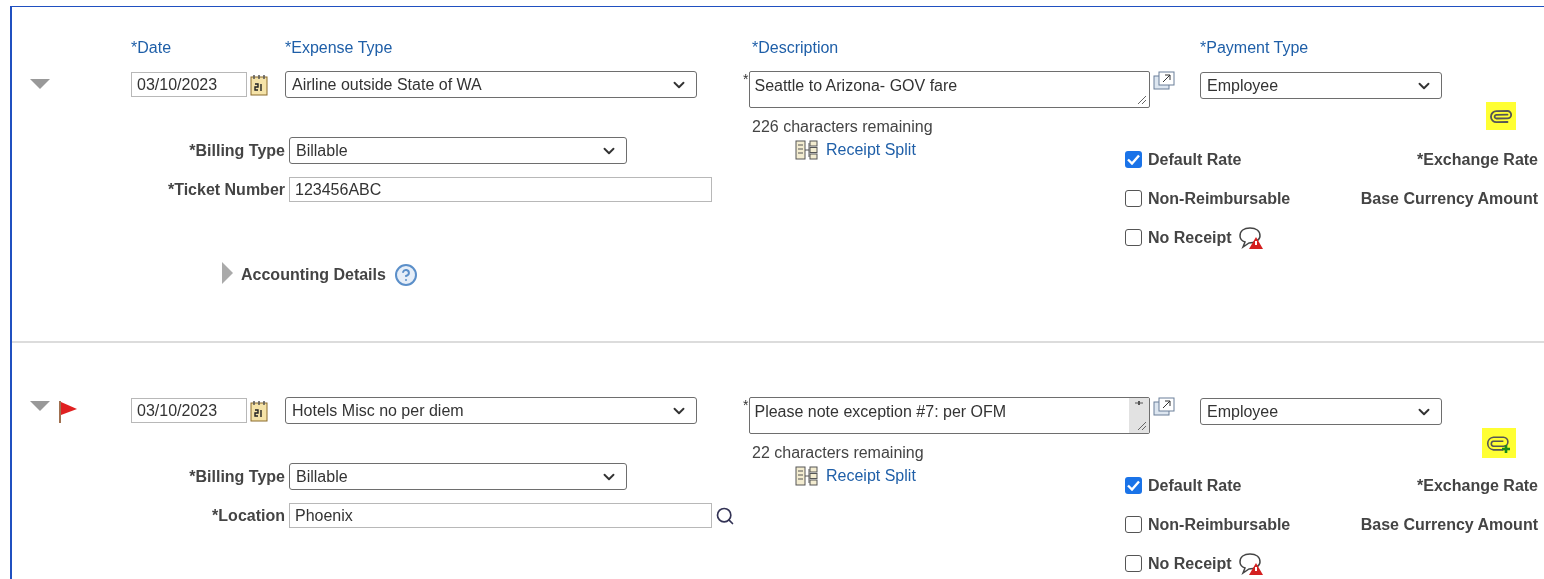 This screenshot has height=579, width=1544. Describe the element at coordinates (339, 48) in the screenshot. I see `expense-type-label: *Expense Type` at that location.